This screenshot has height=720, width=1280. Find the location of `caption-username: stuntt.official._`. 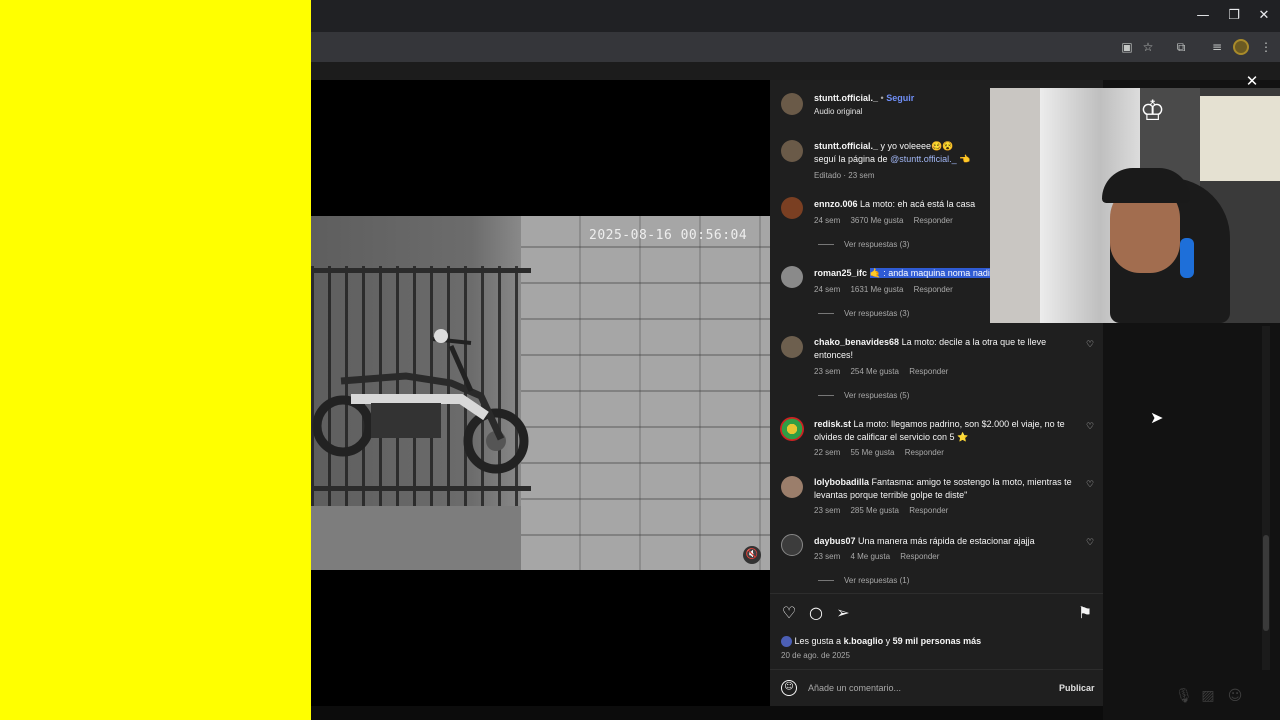

caption-username: stuntt.official._ is located at coordinates (846, 146).